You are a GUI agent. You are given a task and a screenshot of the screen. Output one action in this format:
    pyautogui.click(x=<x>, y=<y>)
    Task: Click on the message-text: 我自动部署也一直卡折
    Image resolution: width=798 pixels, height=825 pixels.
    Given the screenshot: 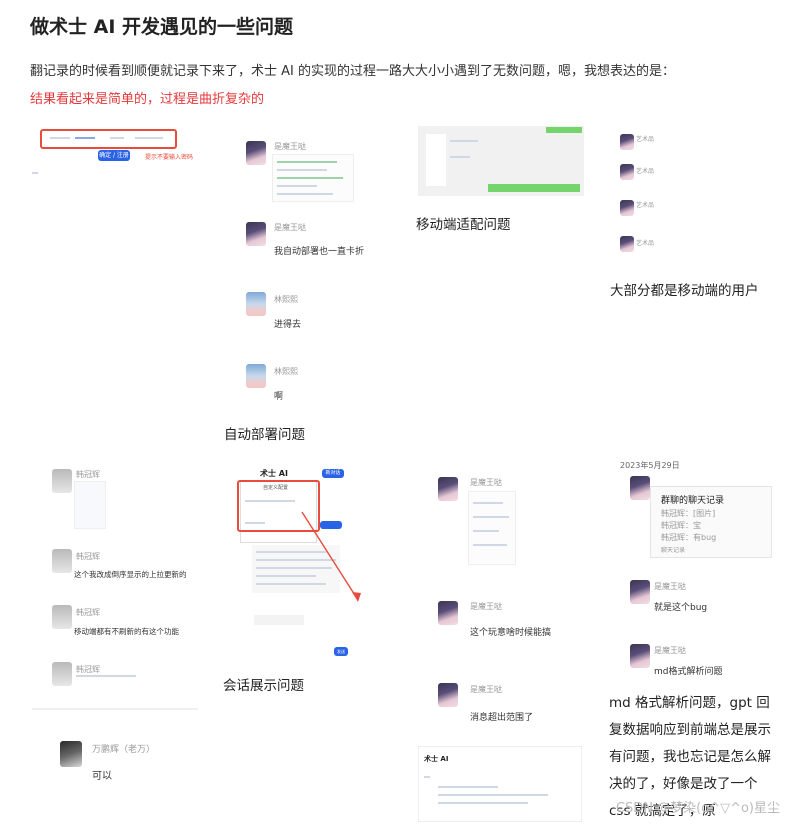 What is the action you would take?
    pyautogui.click(x=319, y=252)
    